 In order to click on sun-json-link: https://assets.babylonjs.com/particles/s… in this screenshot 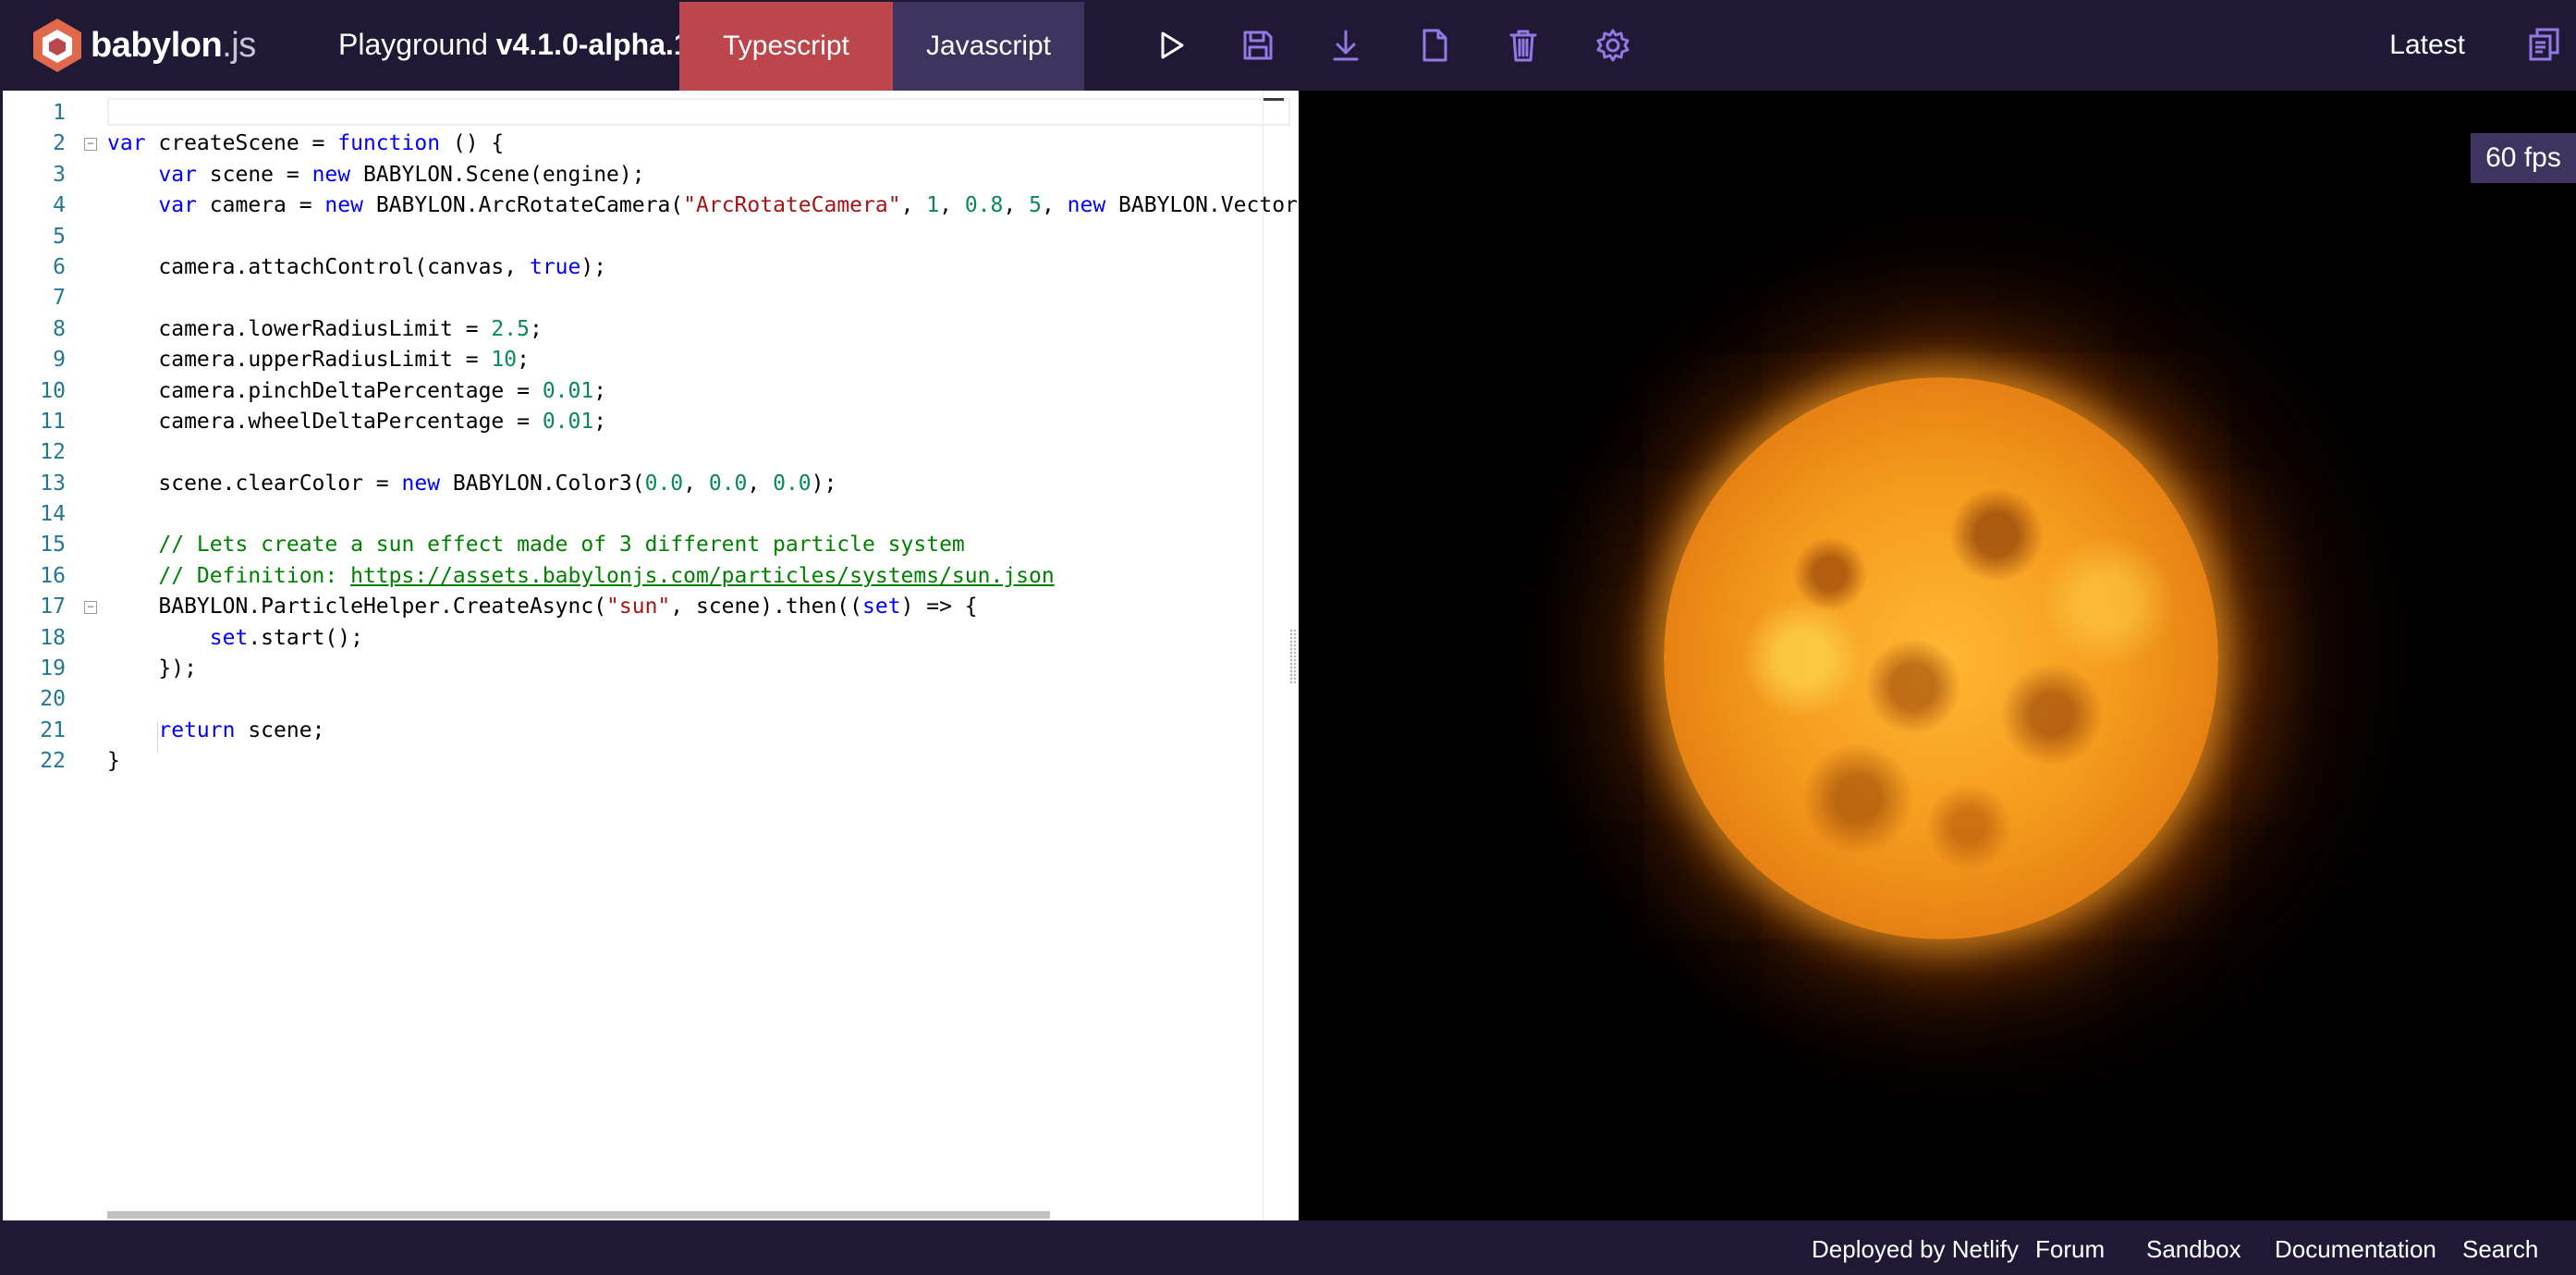, I will do `click(702, 576)`.